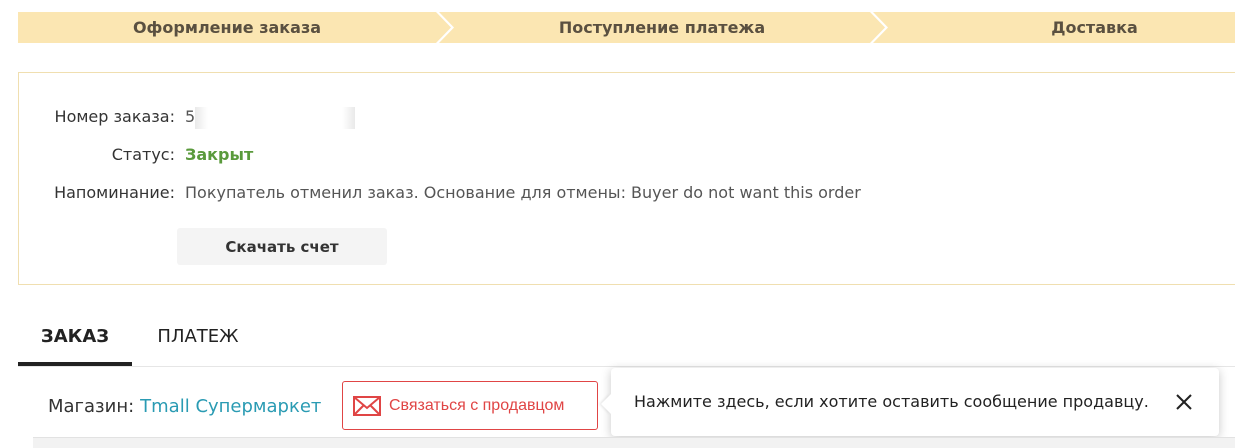 The width and height of the screenshot is (1235, 448). What do you see at coordinates (282, 246) in the screenshot?
I see `download-invoice-button: Скачать счет` at bounding box center [282, 246].